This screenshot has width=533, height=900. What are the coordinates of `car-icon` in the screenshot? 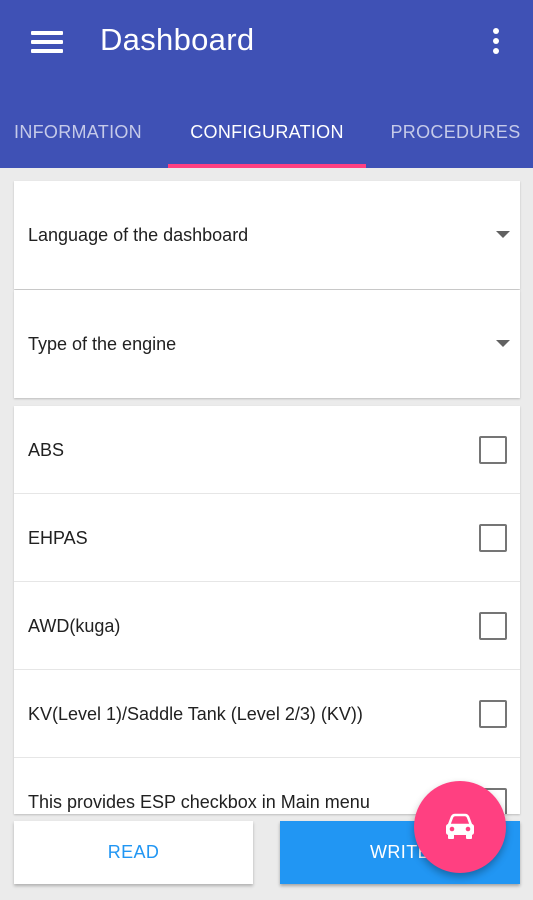 It's located at (460, 826).